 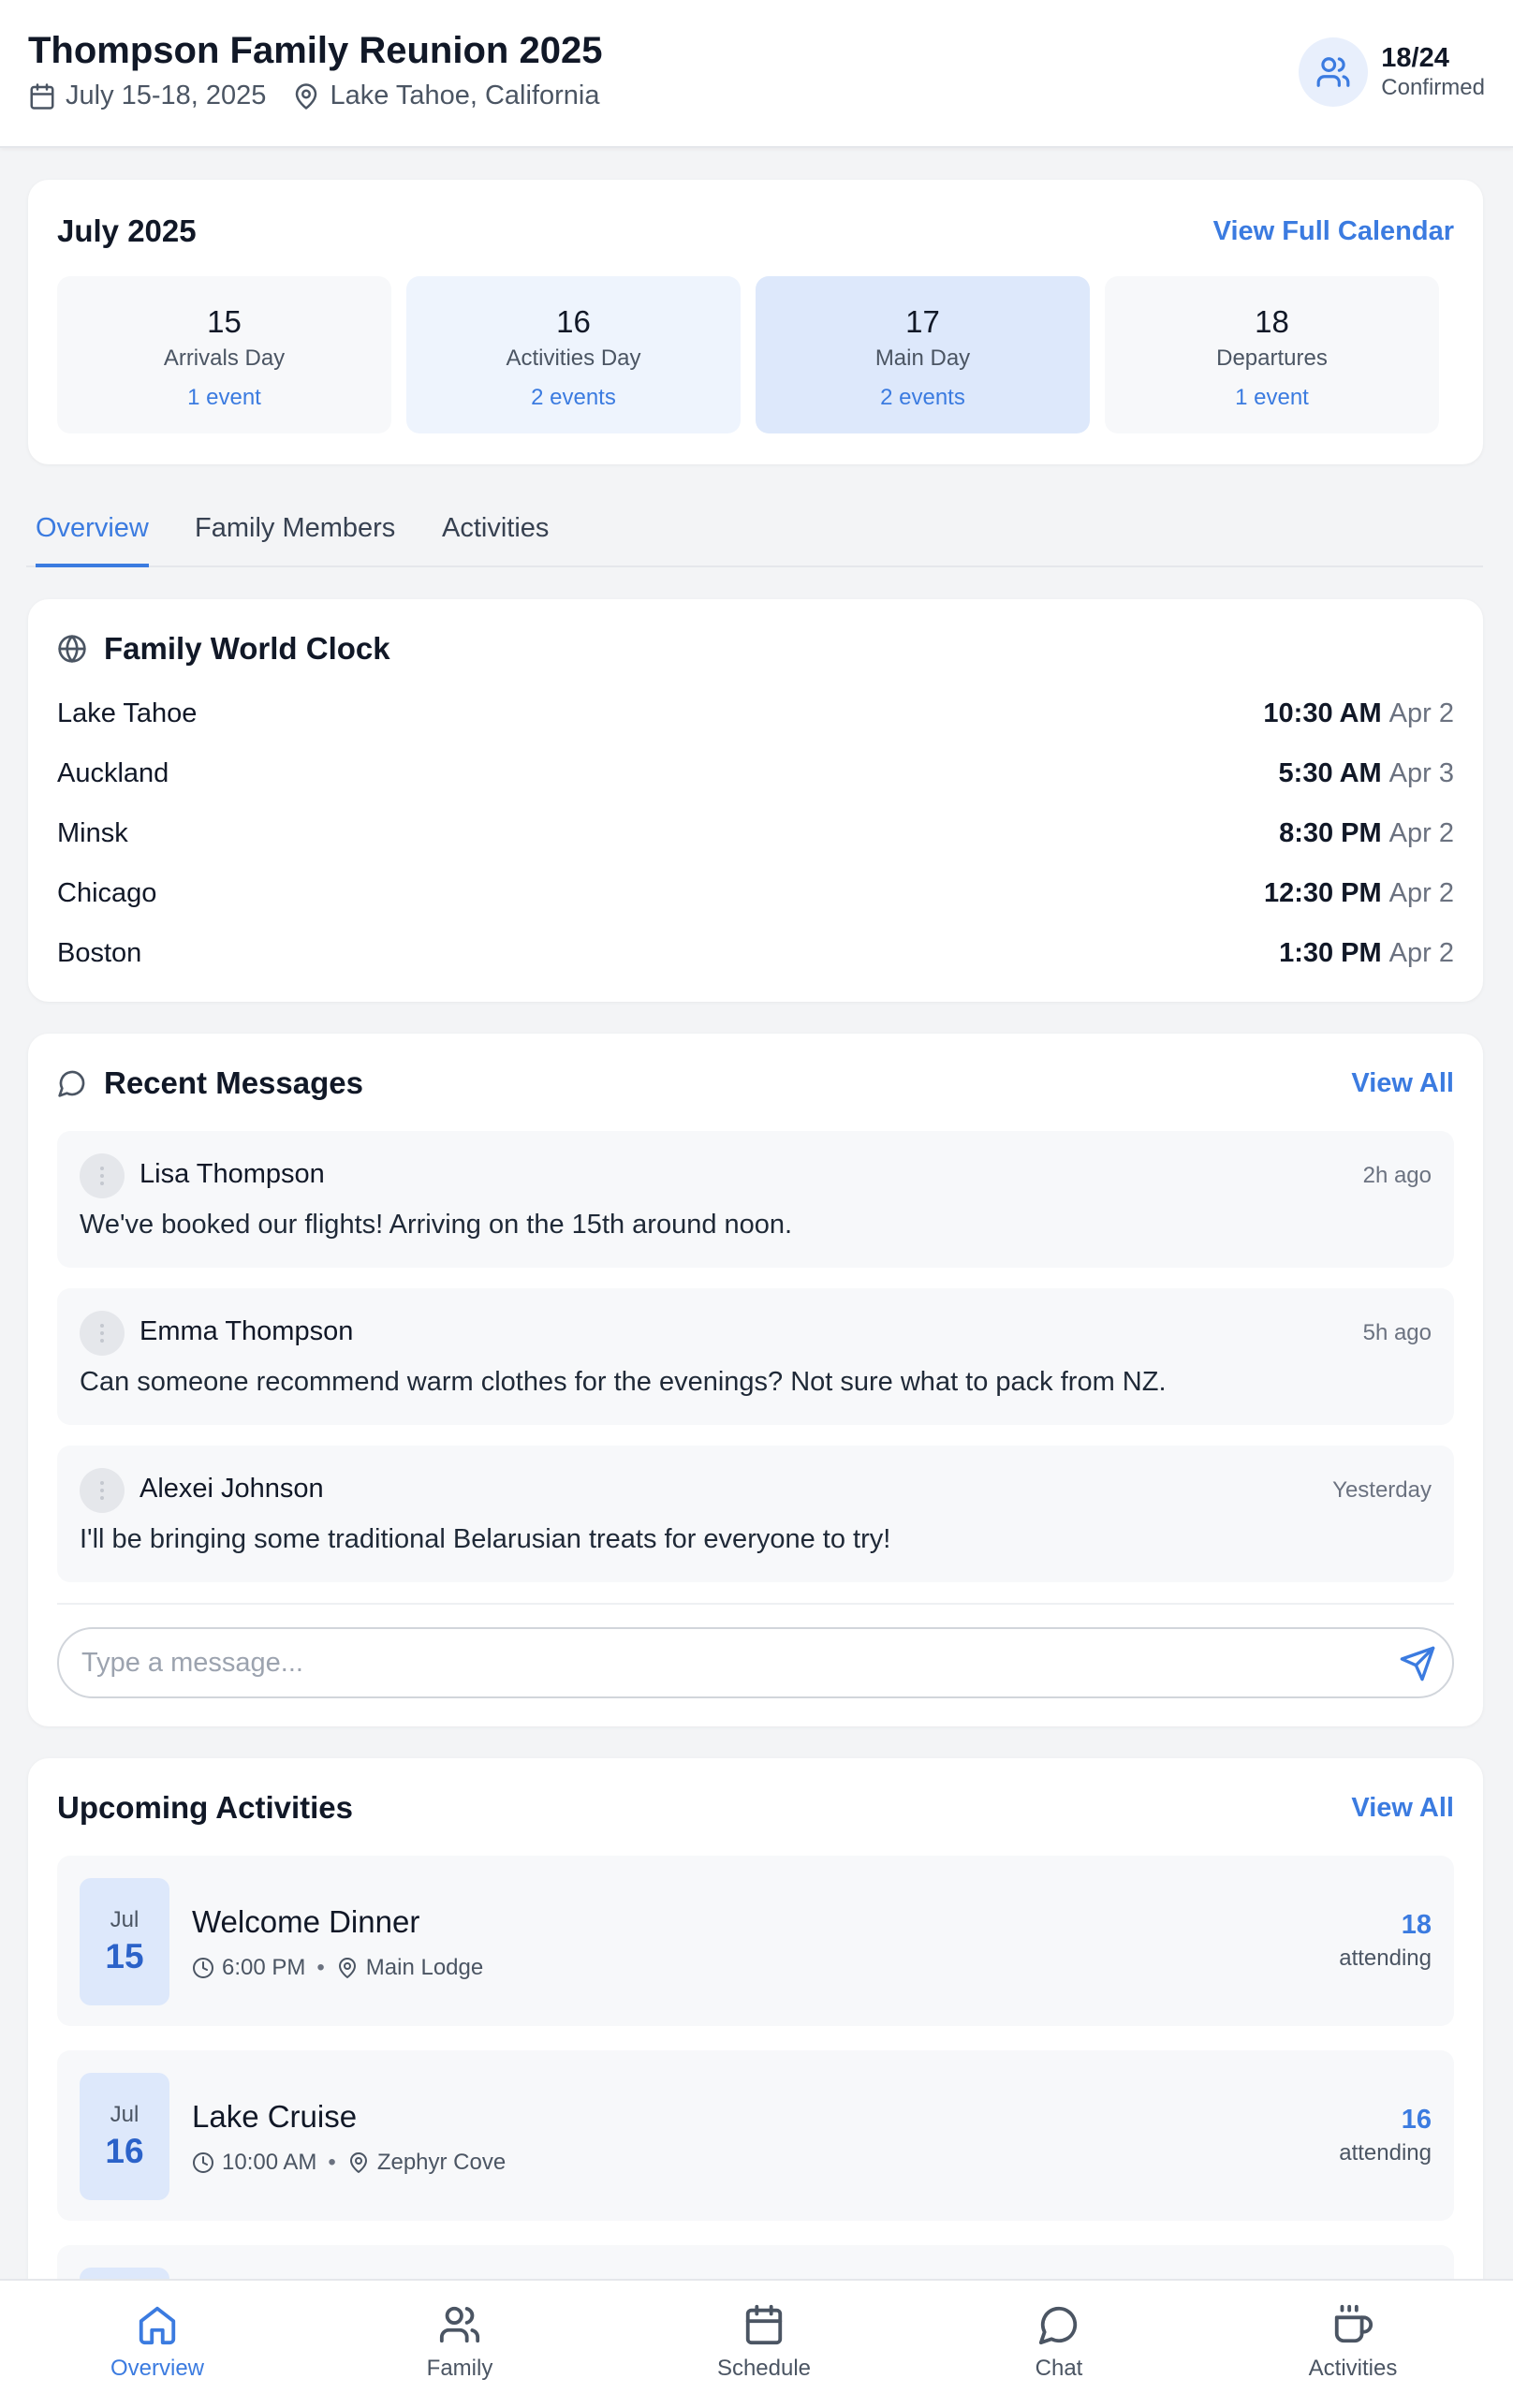 What do you see at coordinates (295, 540) in the screenshot?
I see `tab-family-members: Family Members` at bounding box center [295, 540].